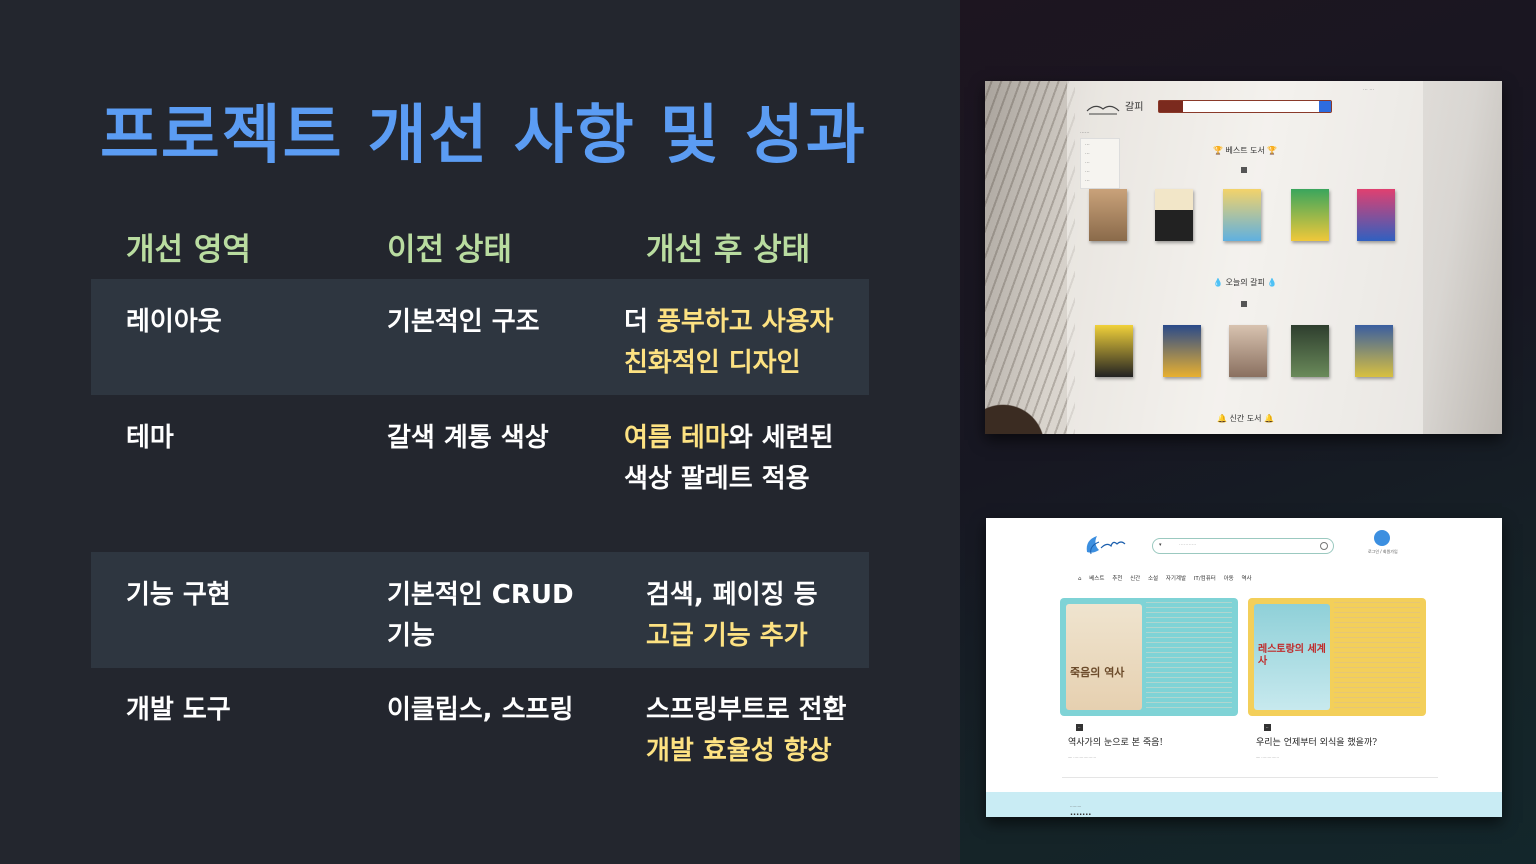  What do you see at coordinates (1317, 743) in the screenshot?
I see `card2-caption: 우리는 언제부터 외식을 했을까?` at bounding box center [1317, 743].